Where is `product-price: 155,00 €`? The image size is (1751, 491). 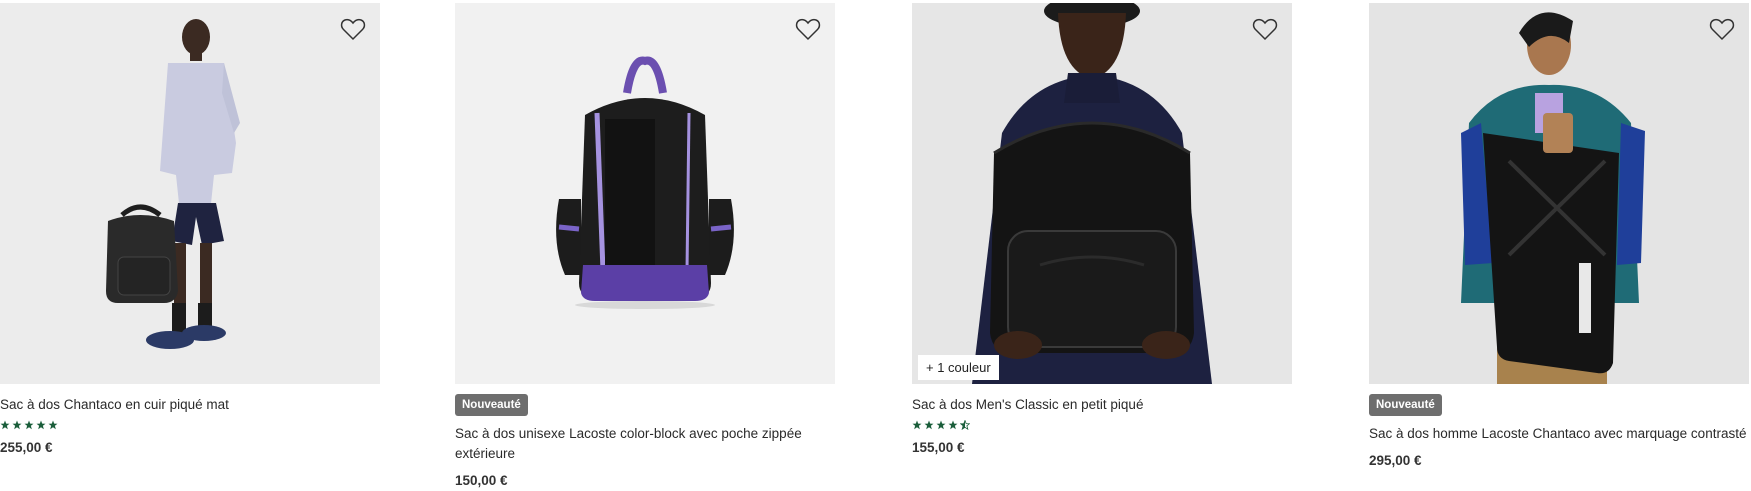 product-price: 155,00 € is located at coordinates (938, 447).